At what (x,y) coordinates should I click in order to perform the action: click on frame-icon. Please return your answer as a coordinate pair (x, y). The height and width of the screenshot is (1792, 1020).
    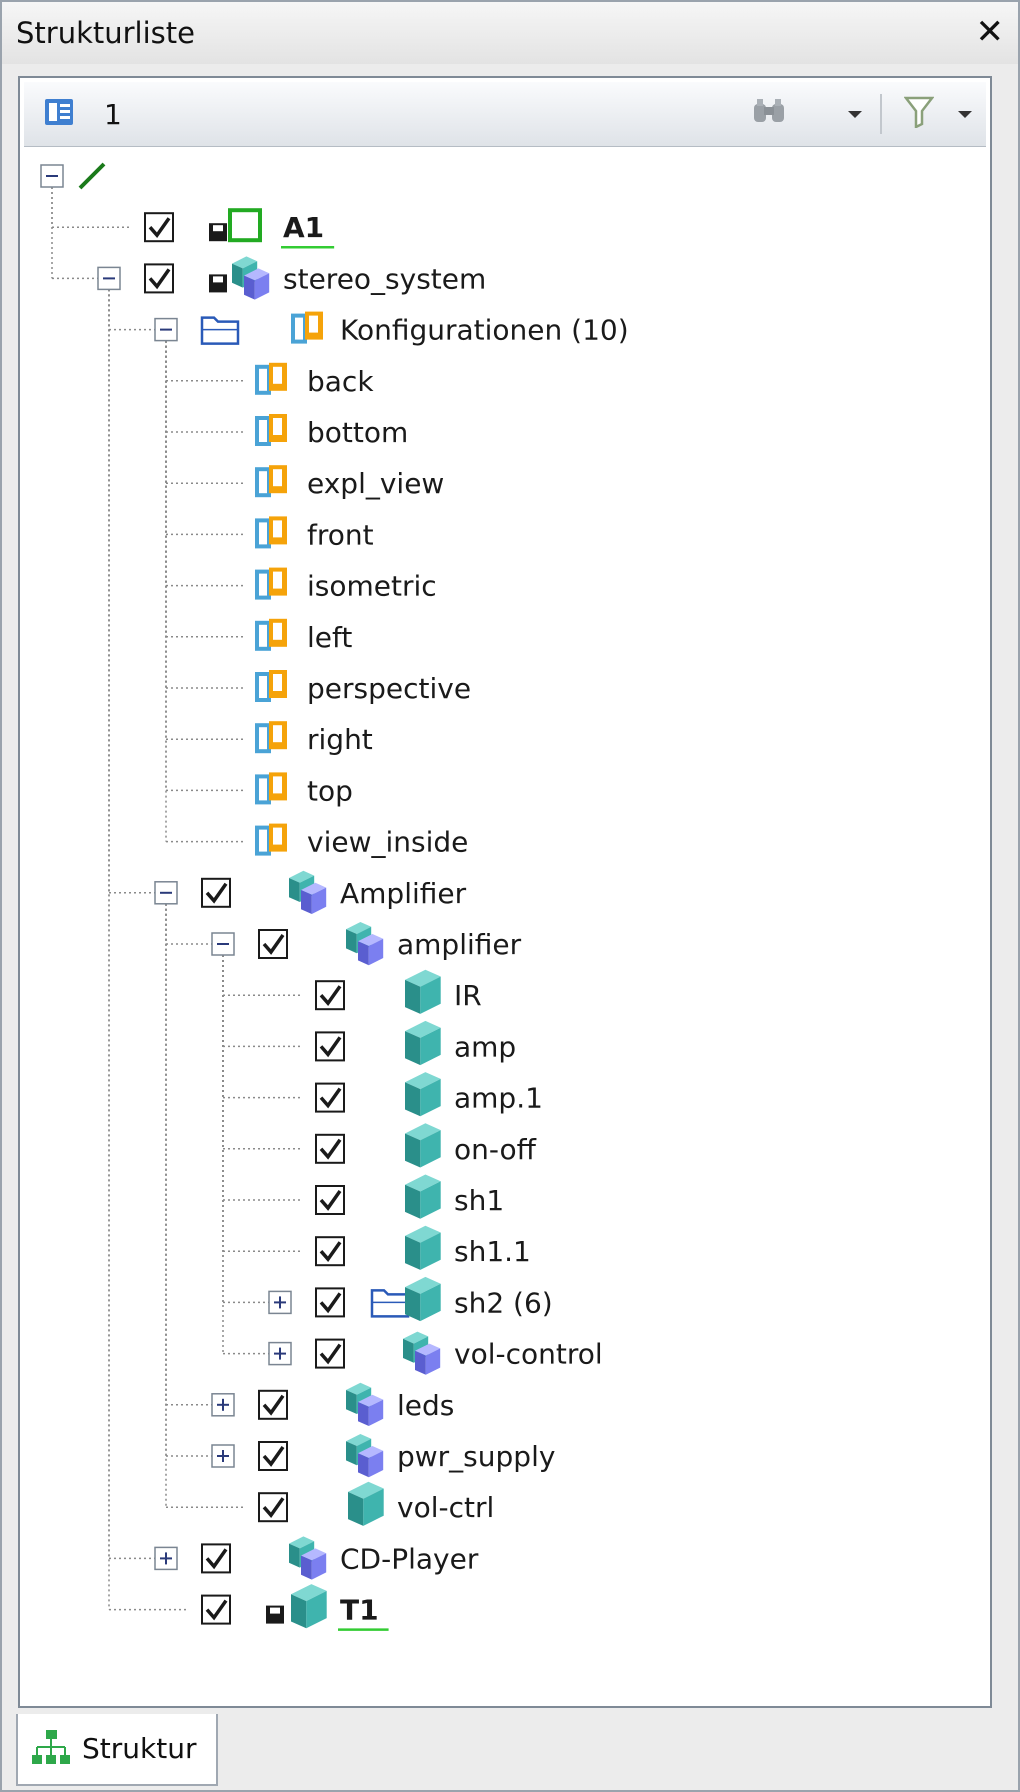
    Looking at the image, I should click on (245, 225).